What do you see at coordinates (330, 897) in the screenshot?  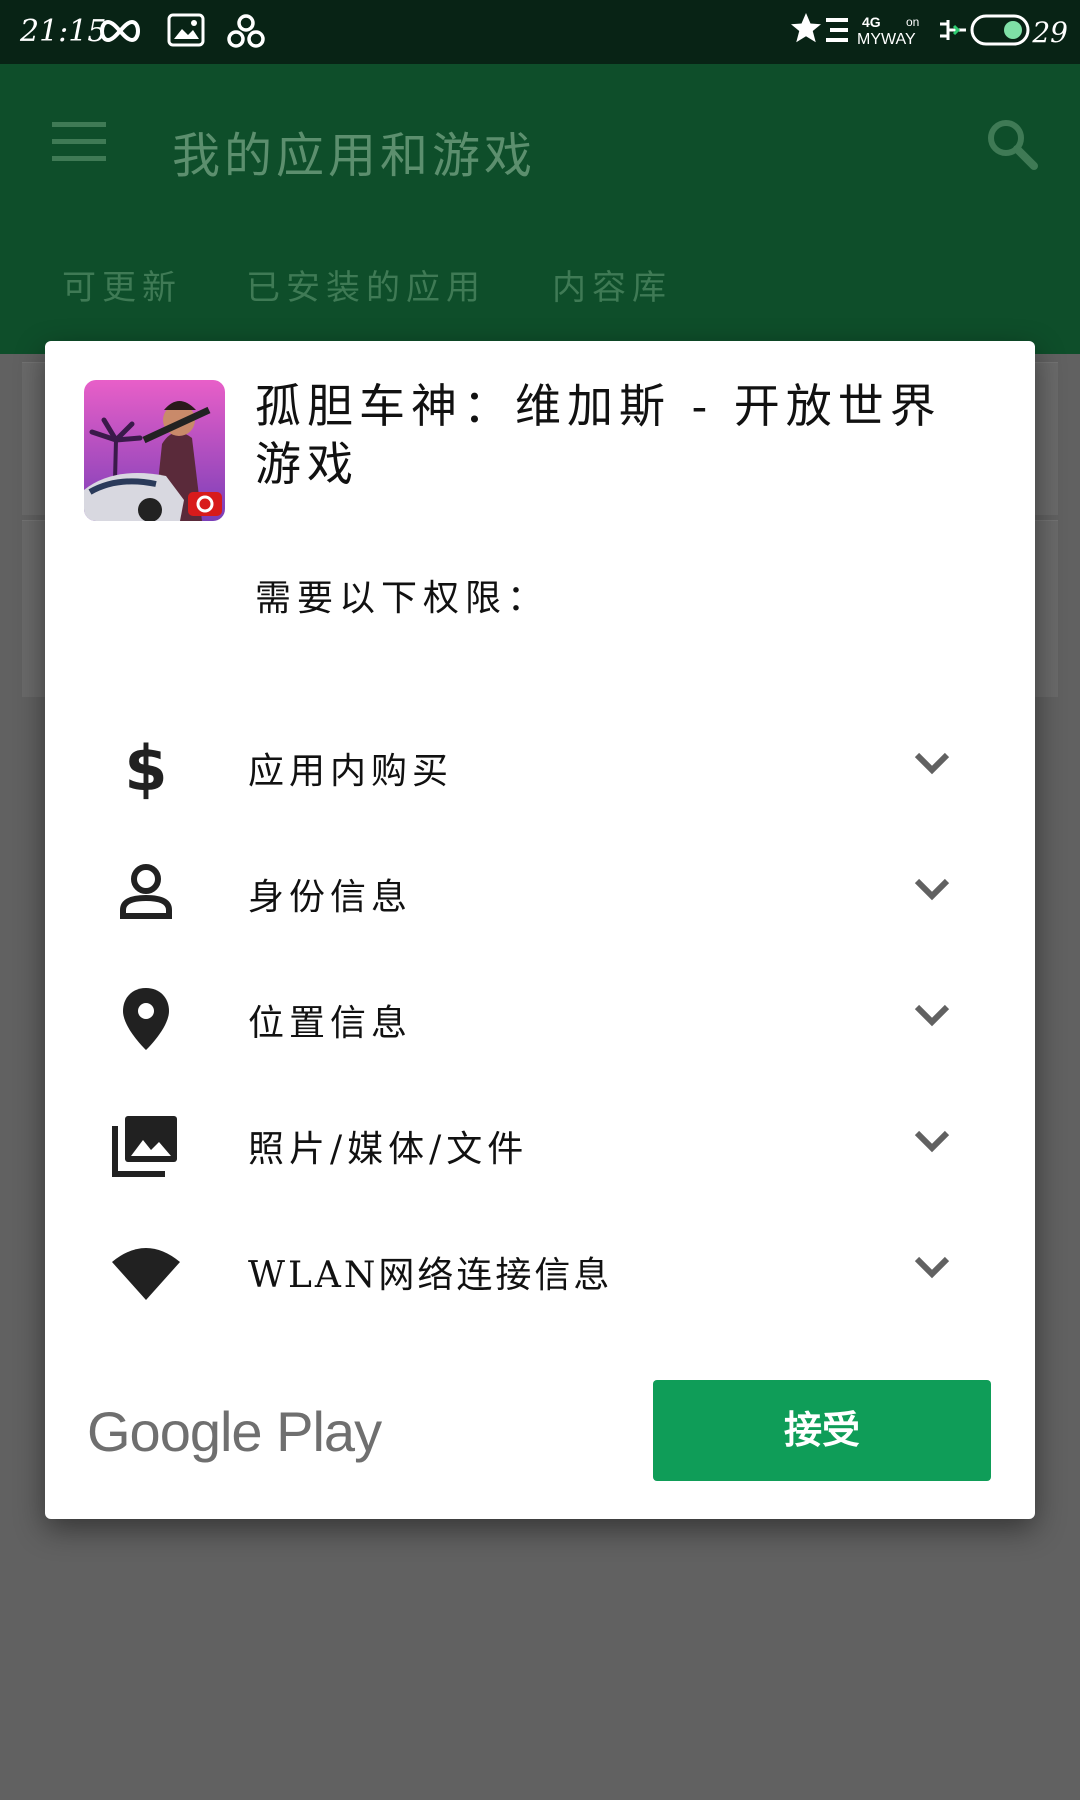 I see `permission-label: 身份信息` at bounding box center [330, 897].